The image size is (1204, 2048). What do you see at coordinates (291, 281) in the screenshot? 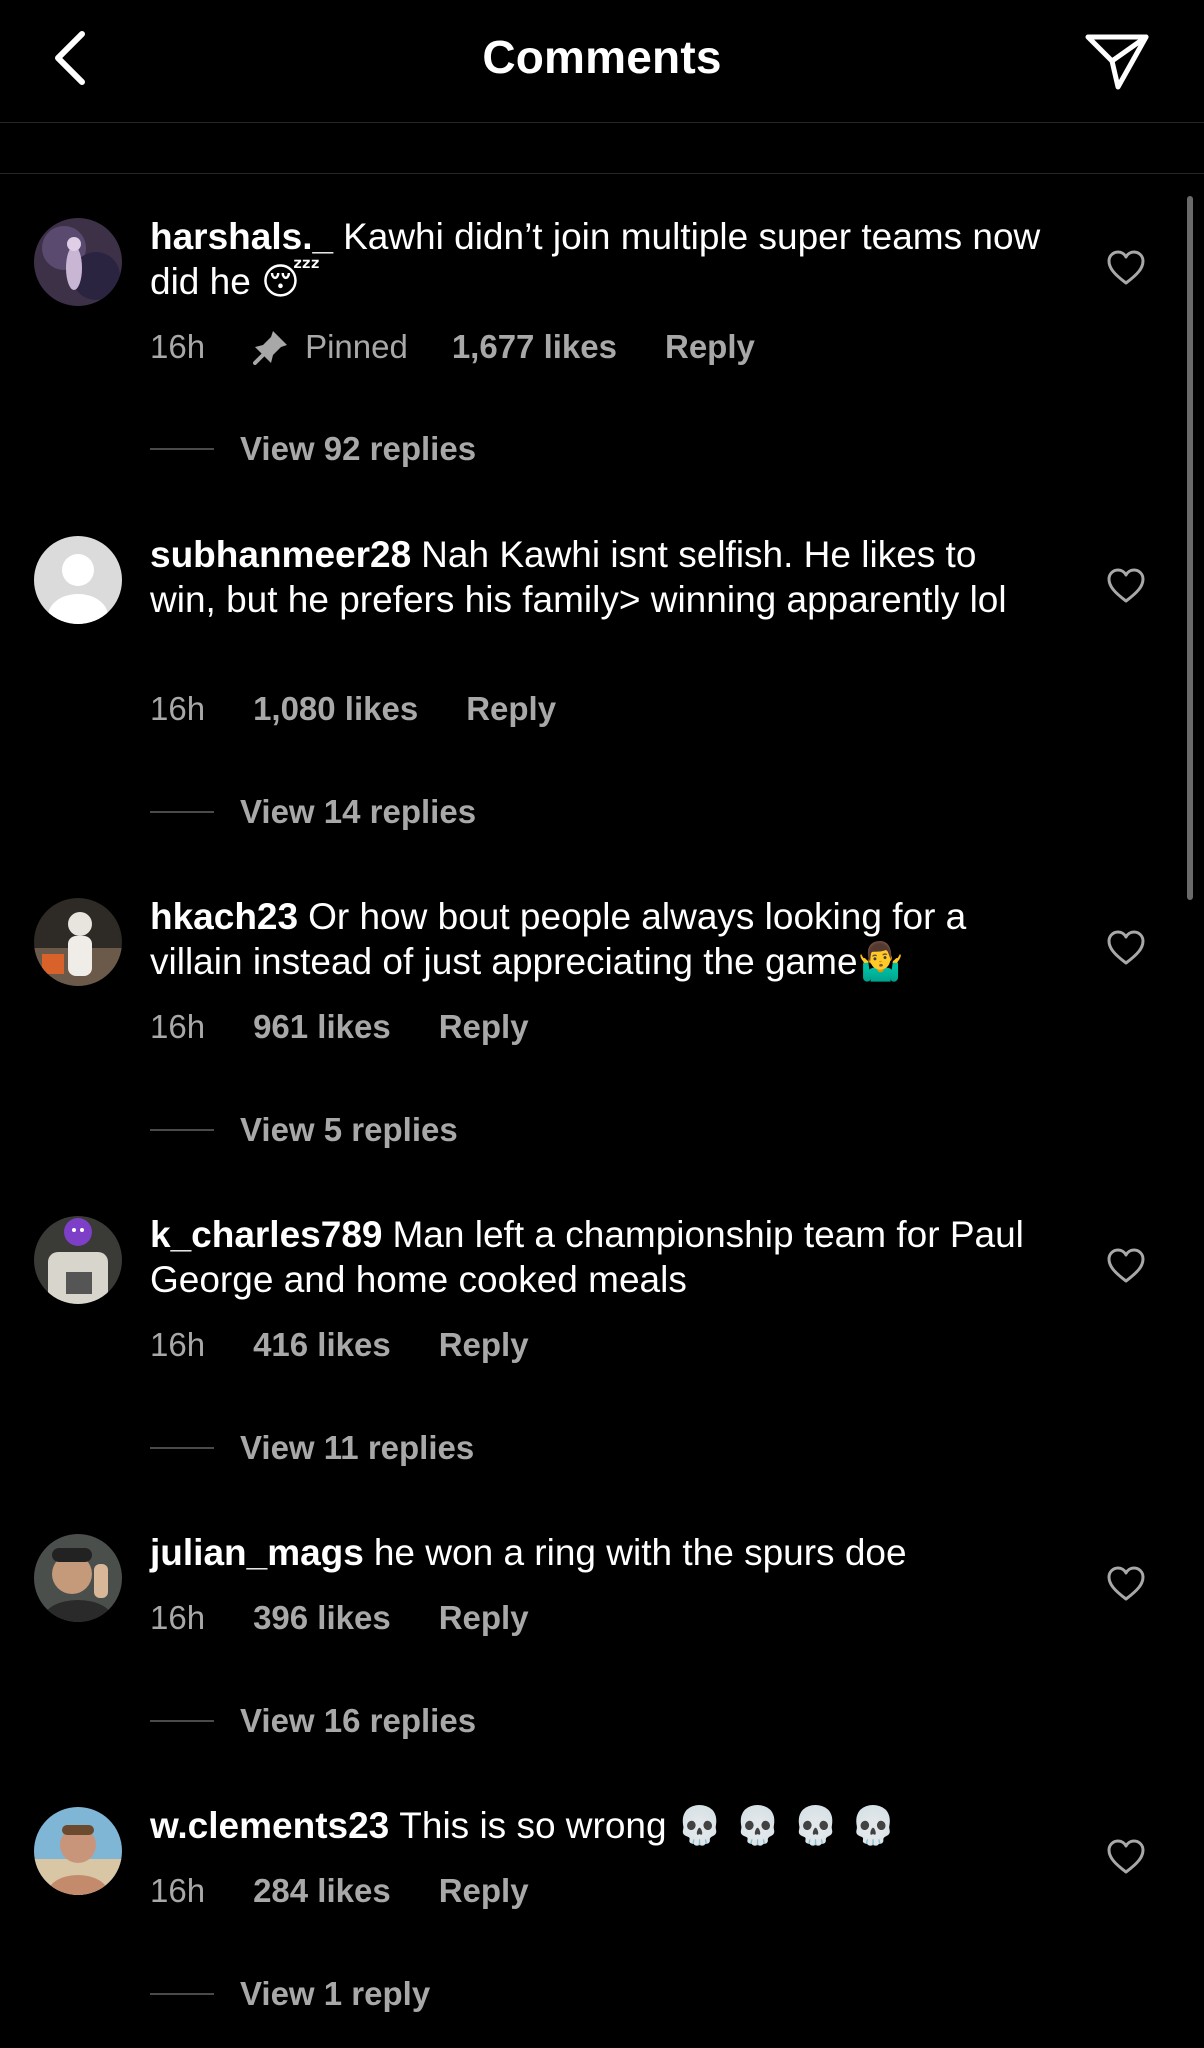
I see `sleeping-face-emoji: 😴` at bounding box center [291, 281].